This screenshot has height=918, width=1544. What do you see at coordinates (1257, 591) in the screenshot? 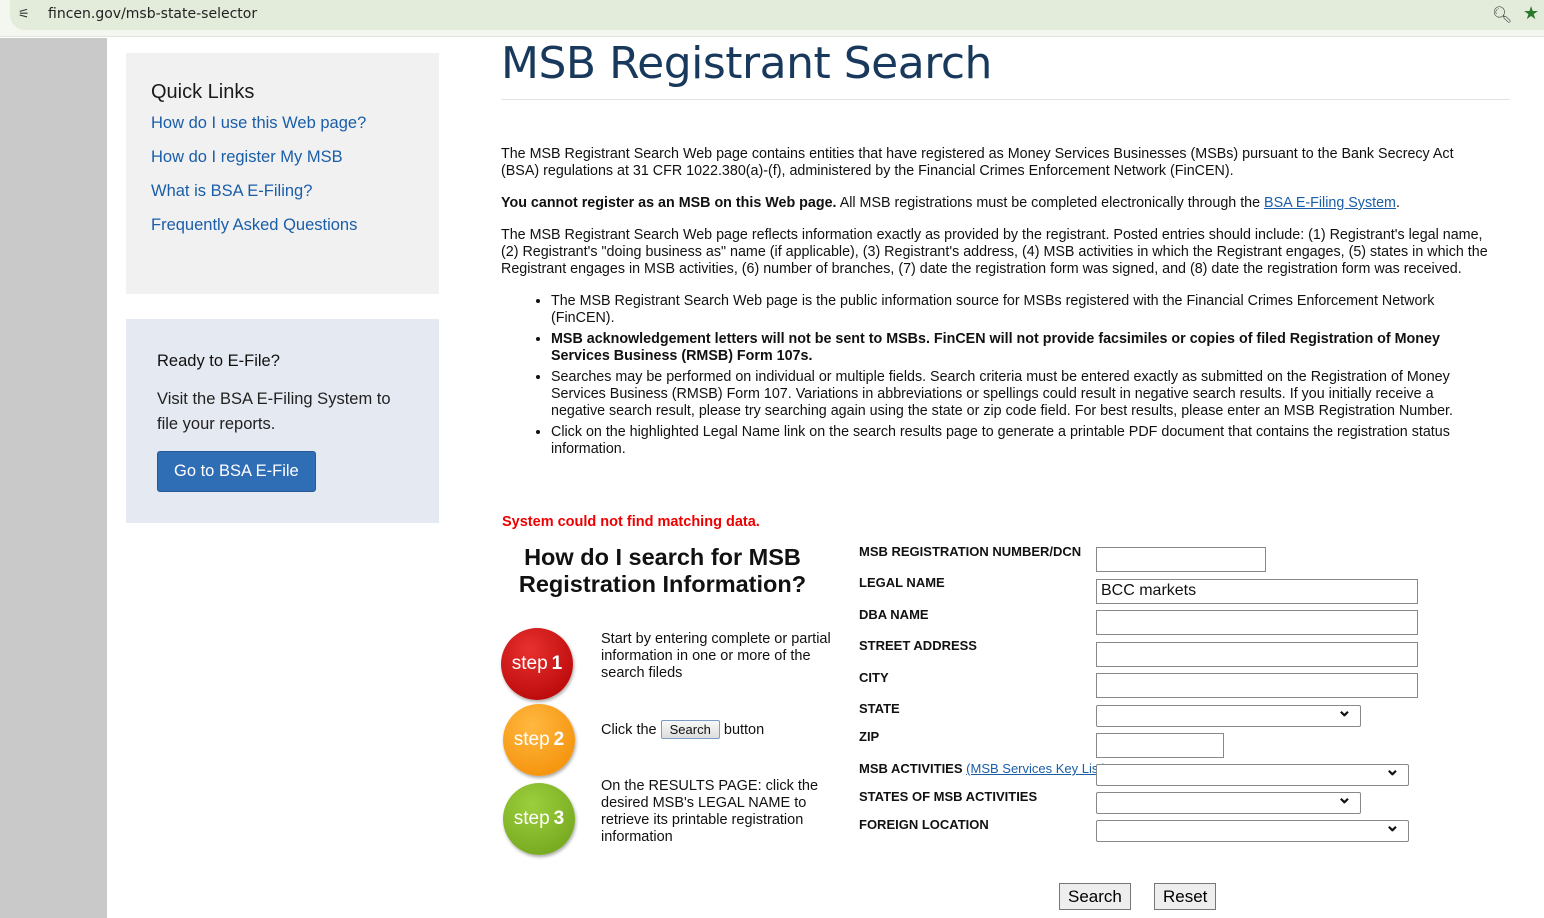
I see `legal-name-input: BCC markets` at bounding box center [1257, 591].